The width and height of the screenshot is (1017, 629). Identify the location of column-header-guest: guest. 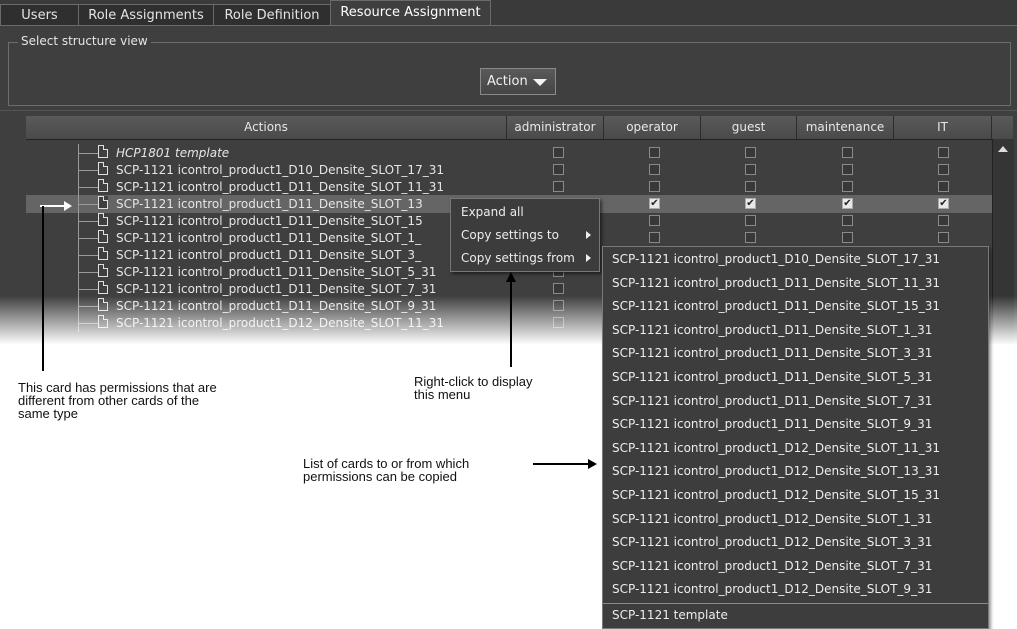
(749, 127).